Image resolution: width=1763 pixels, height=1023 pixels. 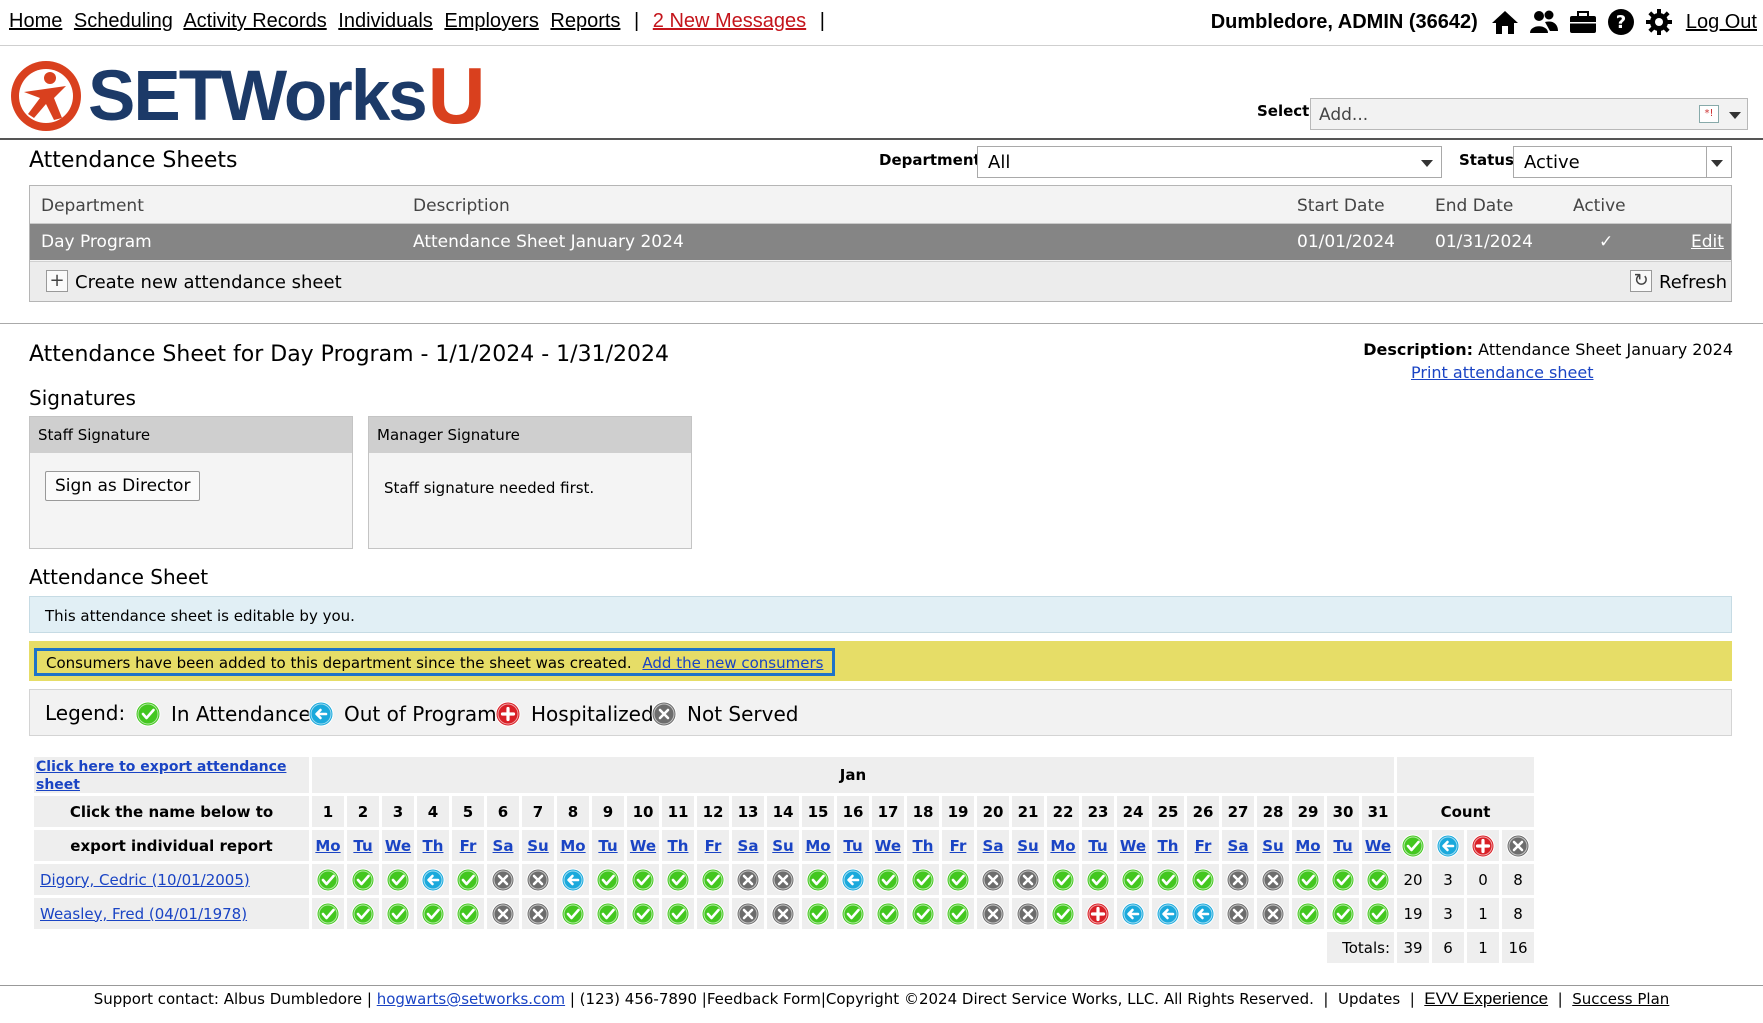 What do you see at coordinates (1341, 206) in the screenshot?
I see `col-start-date: Start Date` at bounding box center [1341, 206].